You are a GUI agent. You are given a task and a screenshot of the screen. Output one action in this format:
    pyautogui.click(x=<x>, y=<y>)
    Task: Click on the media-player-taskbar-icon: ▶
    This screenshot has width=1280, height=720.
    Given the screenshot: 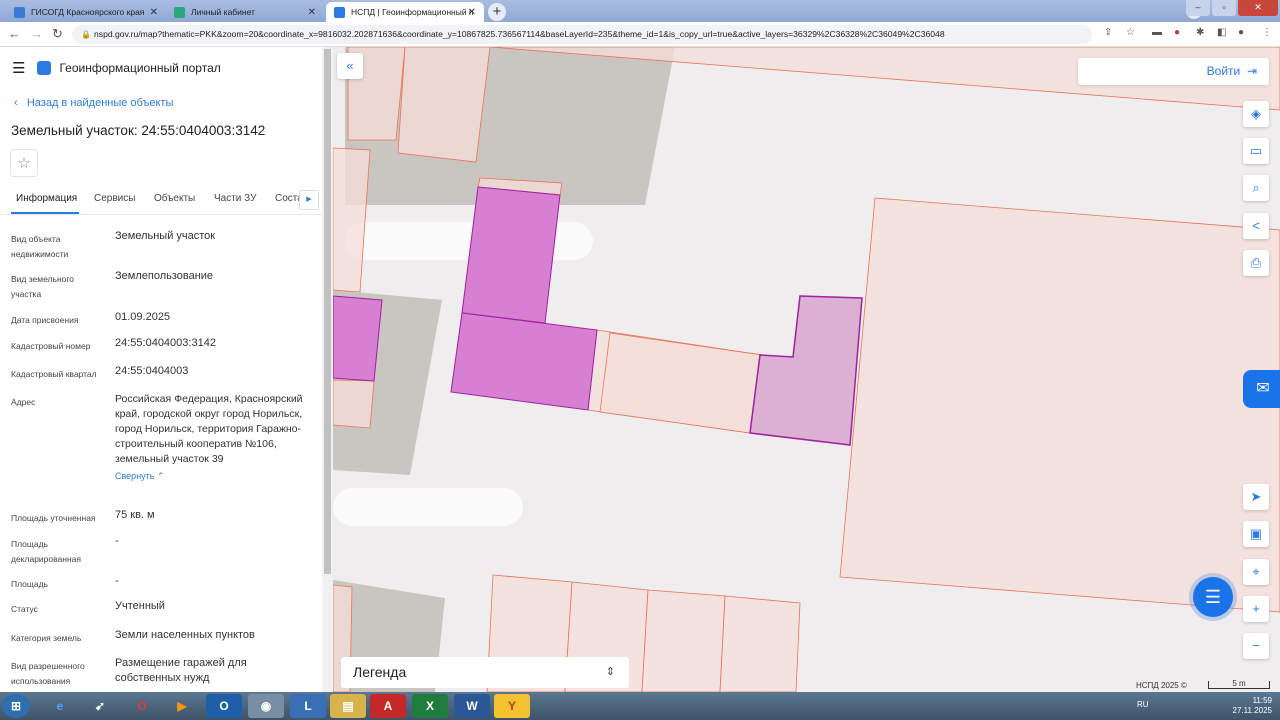 What is the action you would take?
    pyautogui.click(x=182, y=706)
    